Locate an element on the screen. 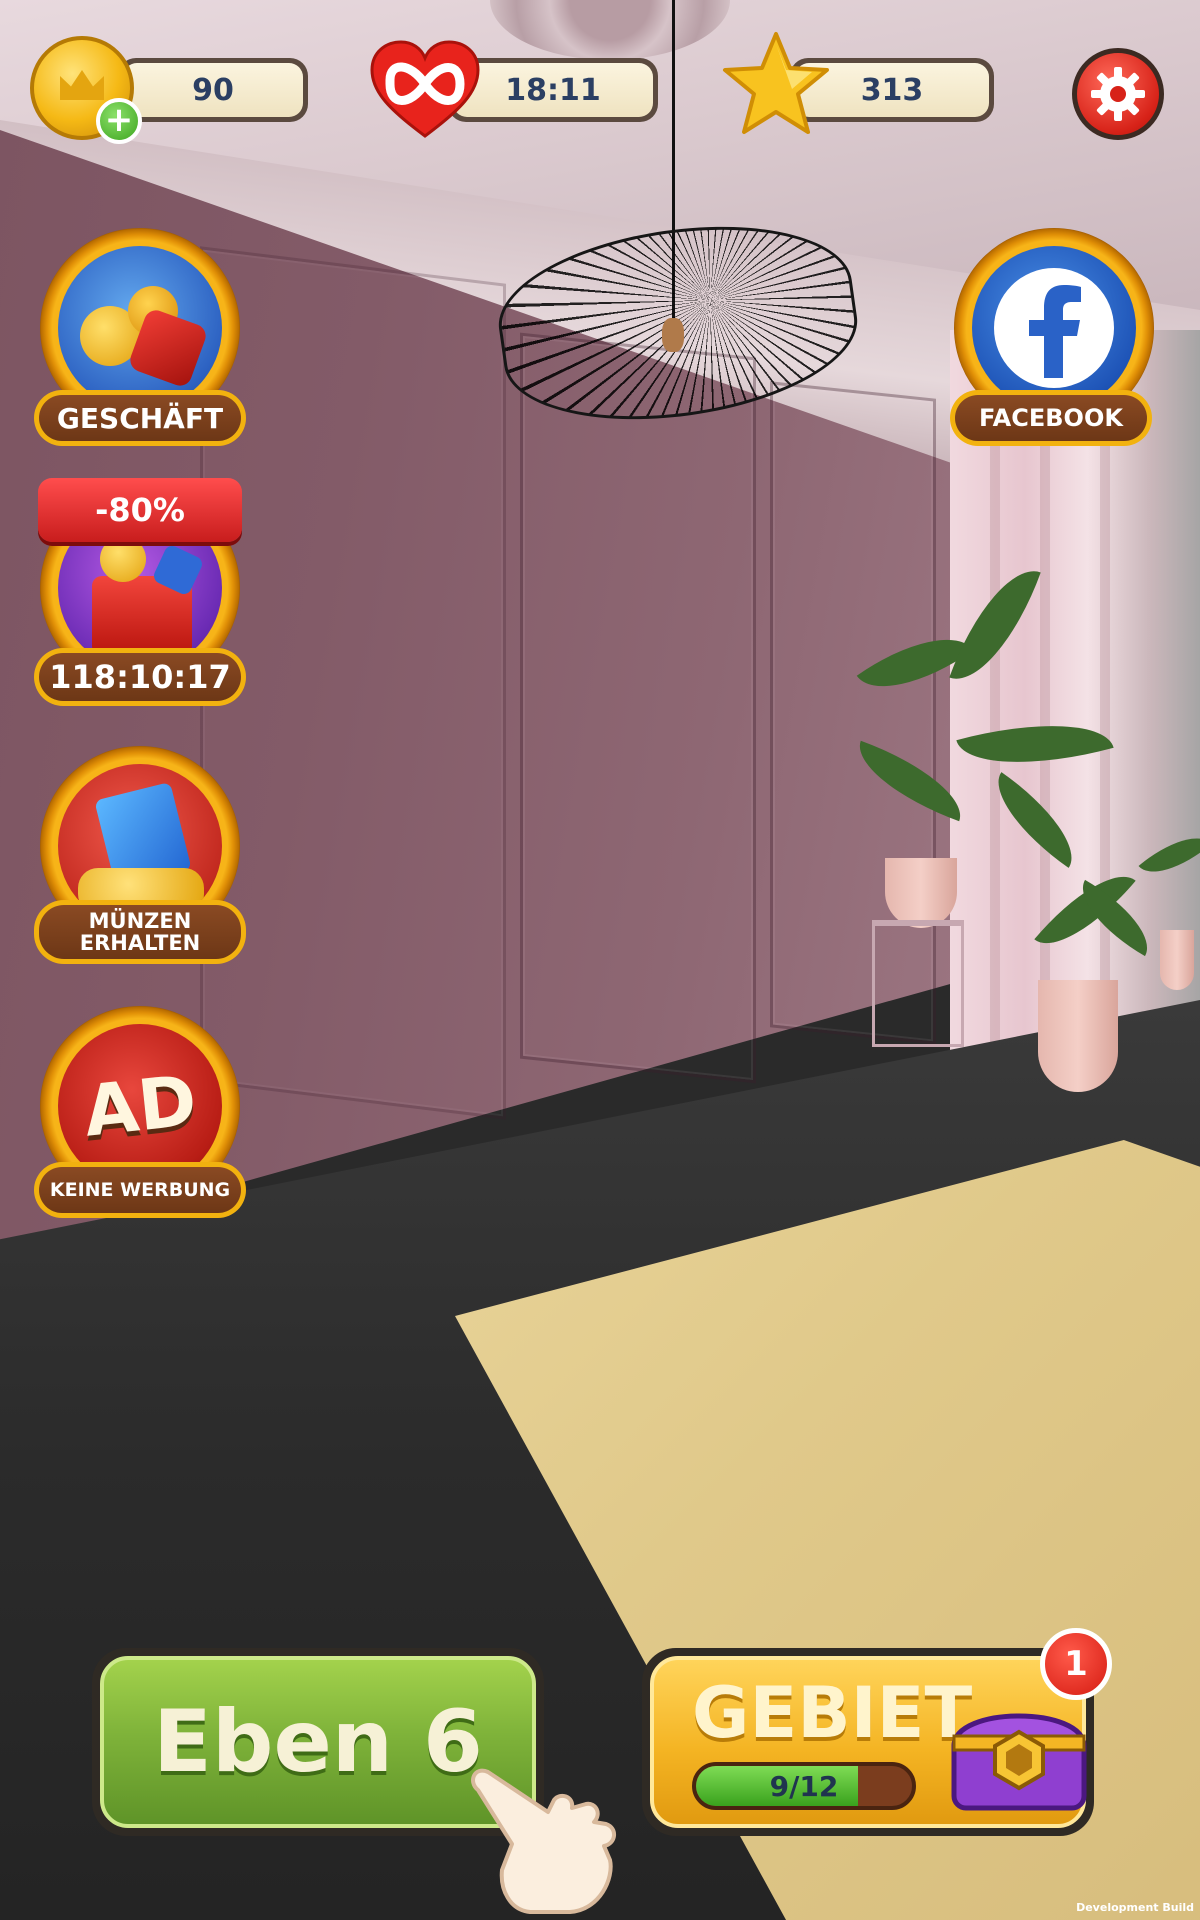  facebook-label: FACEBOOK is located at coordinates (1051, 418).